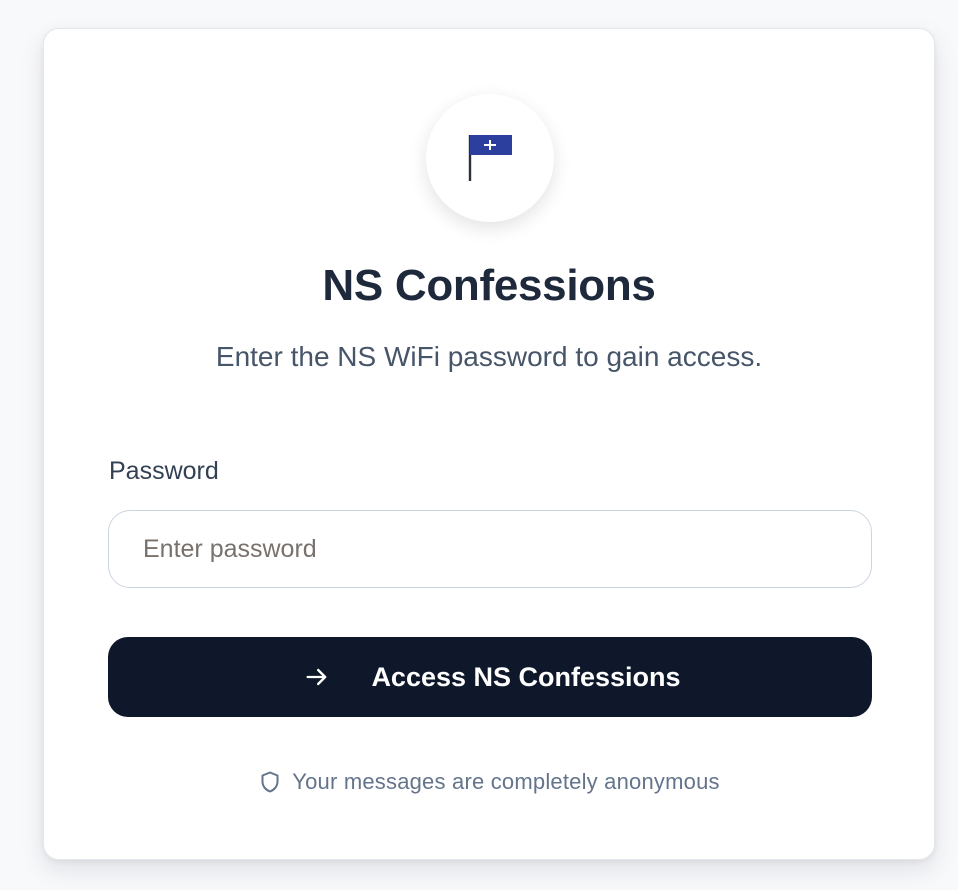 The height and width of the screenshot is (890, 958). What do you see at coordinates (317, 677) in the screenshot?
I see `arrow-right-icon` at bounding box center [317, 677].